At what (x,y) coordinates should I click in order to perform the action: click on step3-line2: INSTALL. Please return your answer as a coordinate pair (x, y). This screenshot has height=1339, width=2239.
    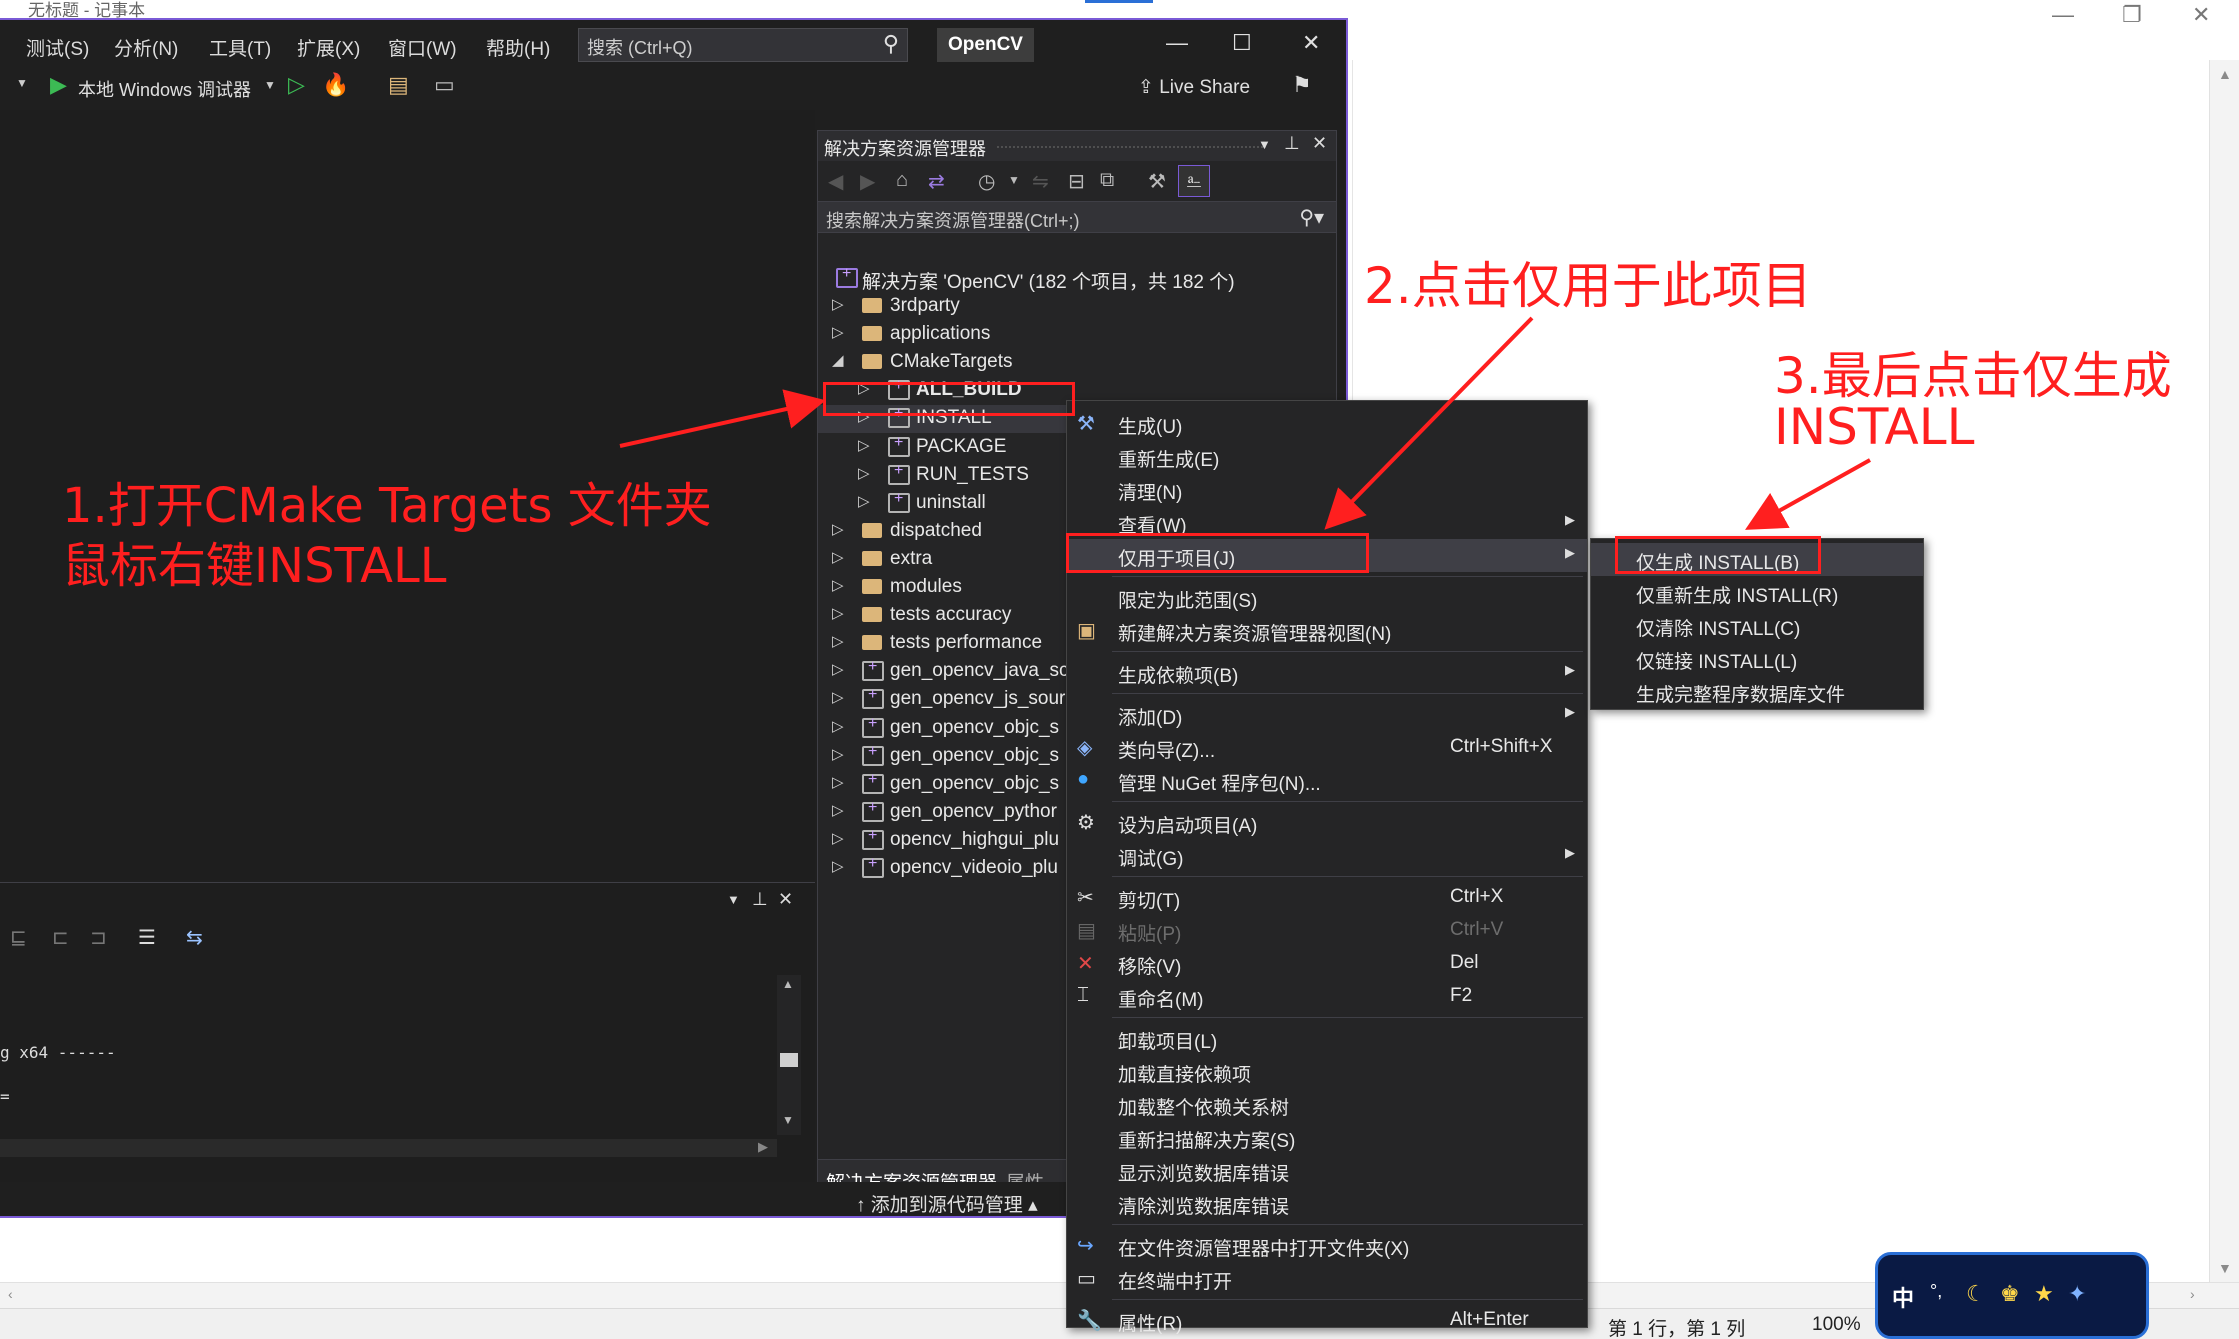
    Looking at the image, I should click on (1874, 427).